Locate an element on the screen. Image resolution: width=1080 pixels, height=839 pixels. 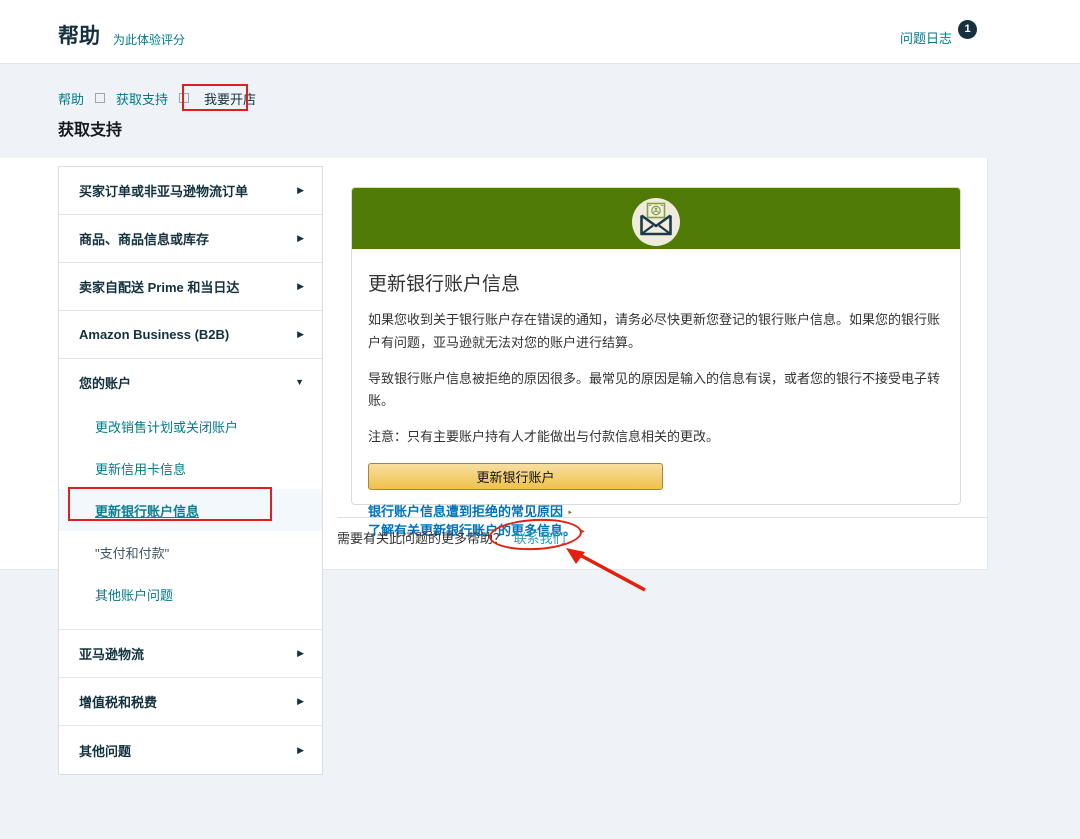
page-header-title: 帮助 is located at coordinates (79, 36).